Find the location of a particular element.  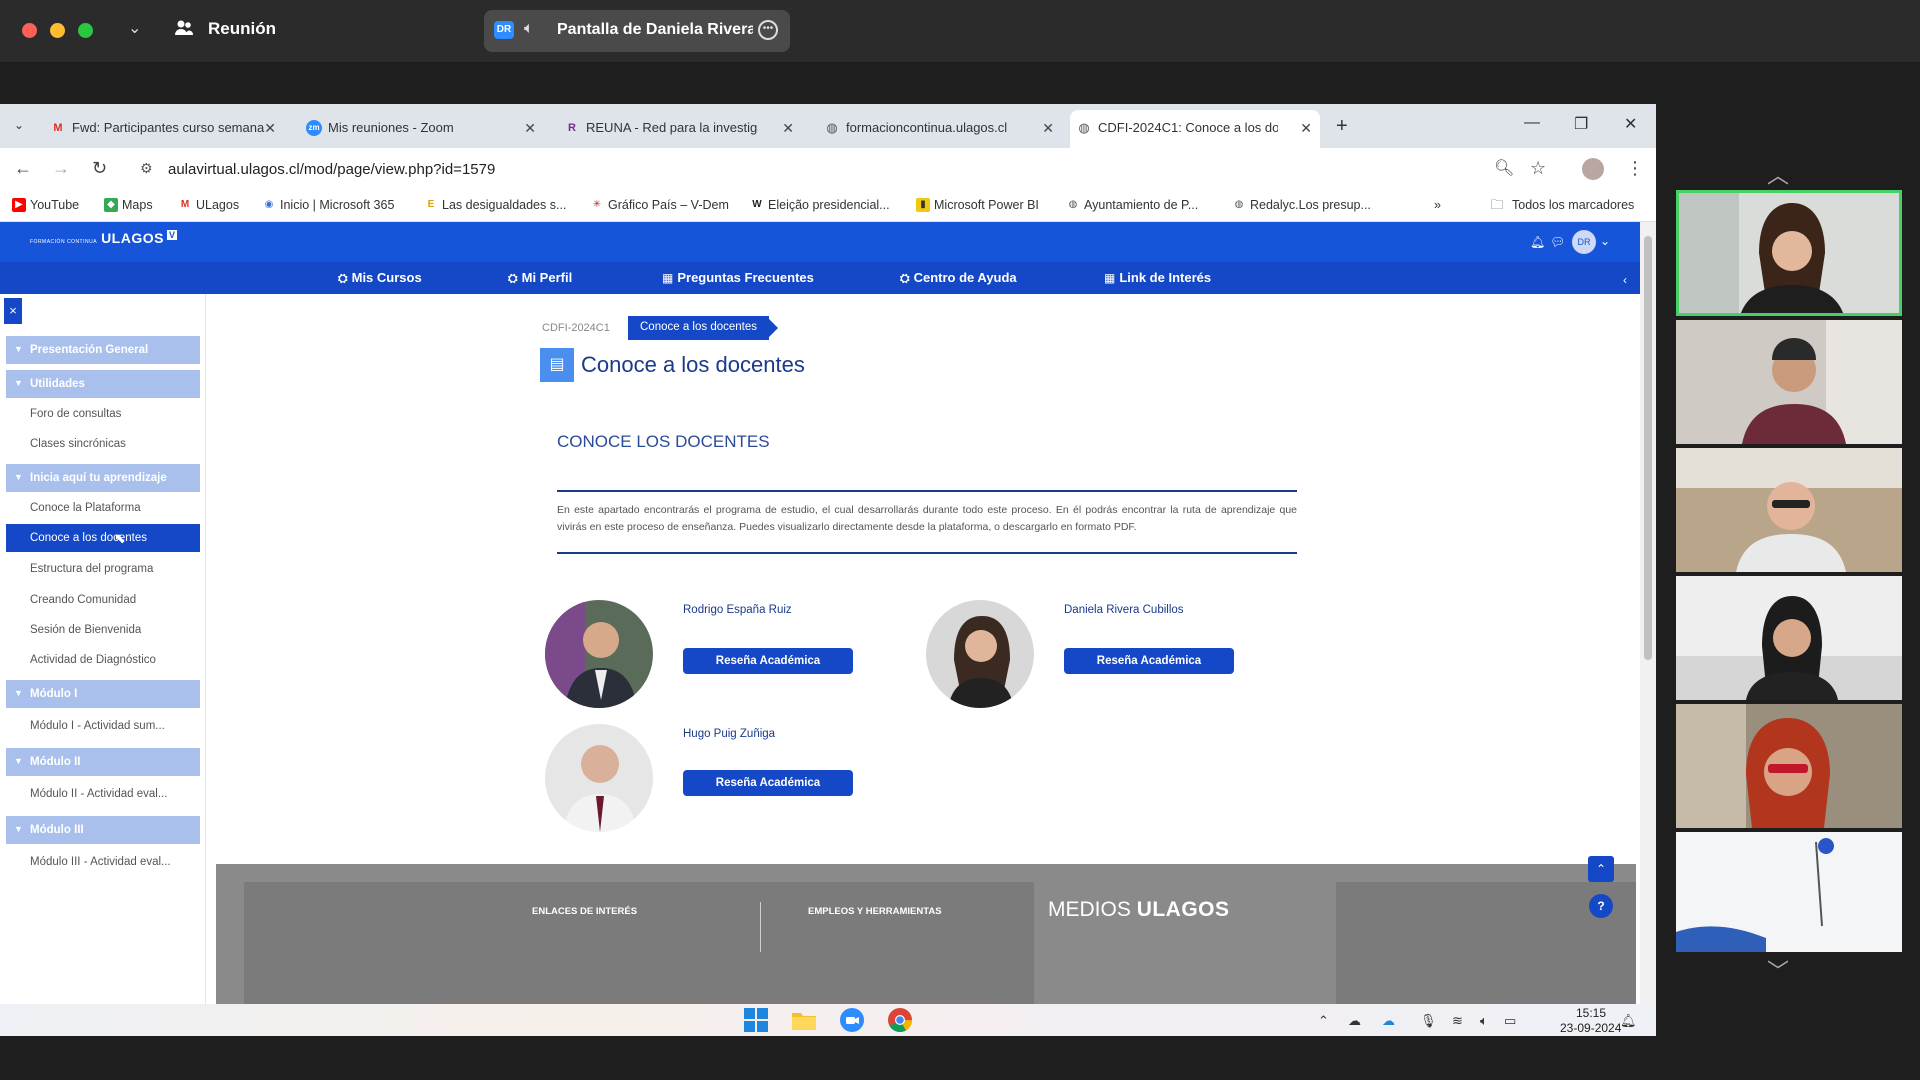

nav-mis-cursos: ⛭ Mis Cursos is located at coordinates (380, 278).